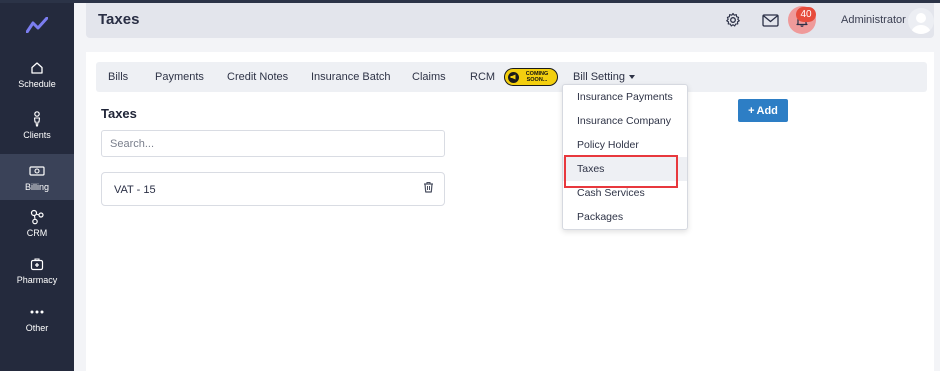 This screenshot has width=940, height=371. I want to click on top-header: Taxes 40 Administrator, so click(510, 20).